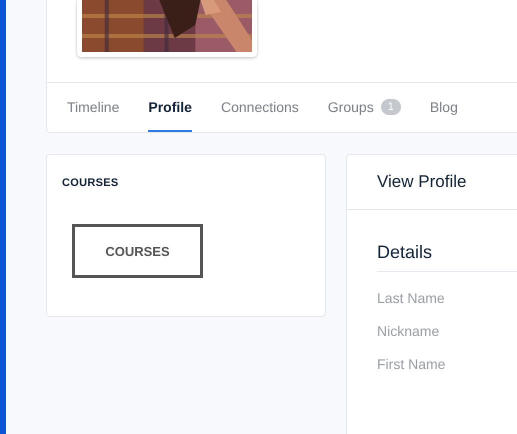 The width and height of the screenshot is (517, 434). I want to click on courses-button: COURSES, so click(137, 251).